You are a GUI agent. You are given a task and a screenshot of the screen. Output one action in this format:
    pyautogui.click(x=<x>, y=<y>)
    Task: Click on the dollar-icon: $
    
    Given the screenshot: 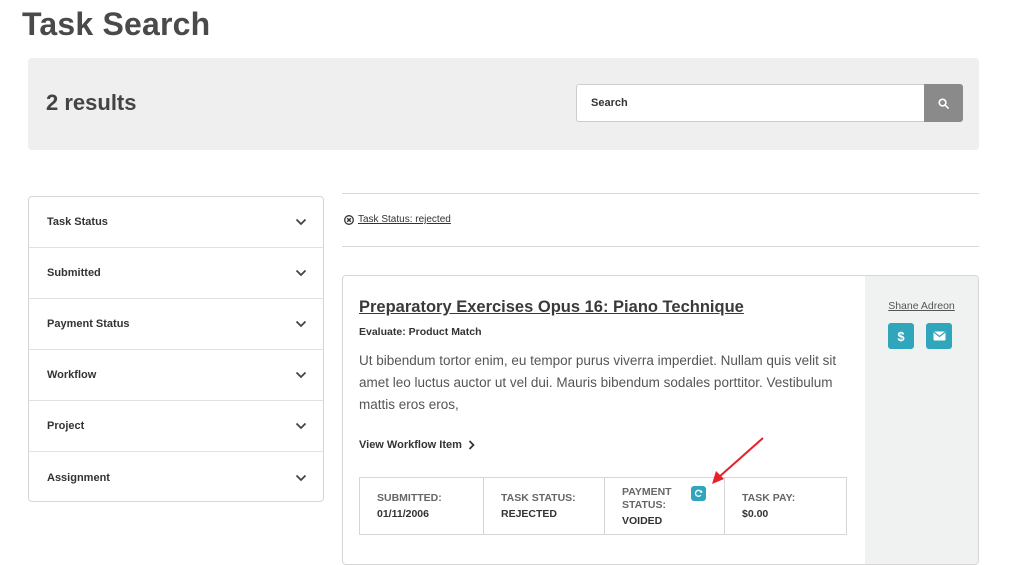 What is the action you would take?
    pyautogui.click(x=901, y=336)
    